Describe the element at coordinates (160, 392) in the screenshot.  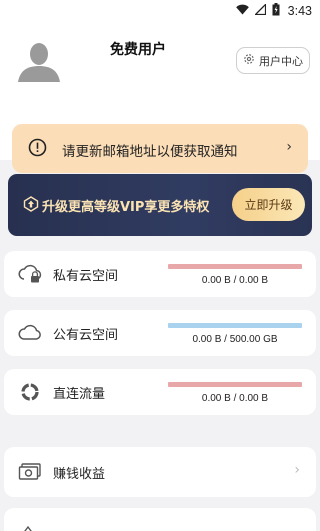
I see `direct-traffic-card: 直连流量 0.00 B / 0.00 B` at that location.